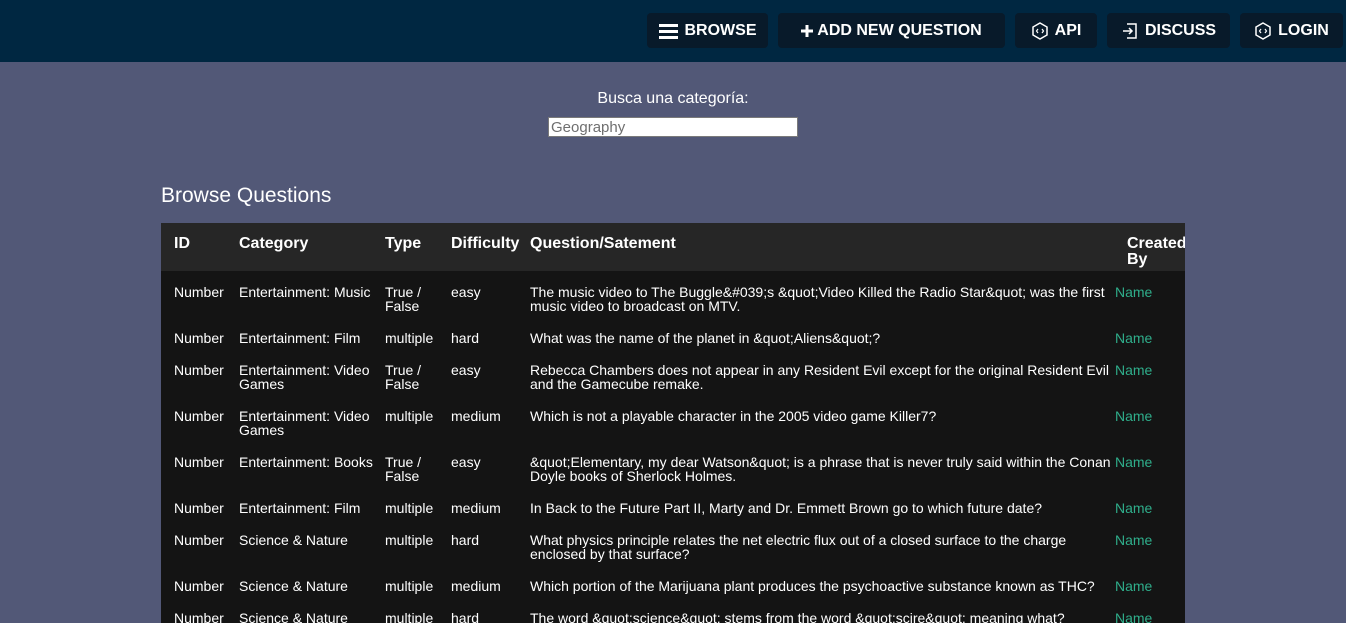 Image resolution: width=1346 pixels, height=623 pixels. What do you see at coordinates (673, 98) in the screenshot?
I see `search-label: Busca una categoría:` at bounding box center [673, 98].